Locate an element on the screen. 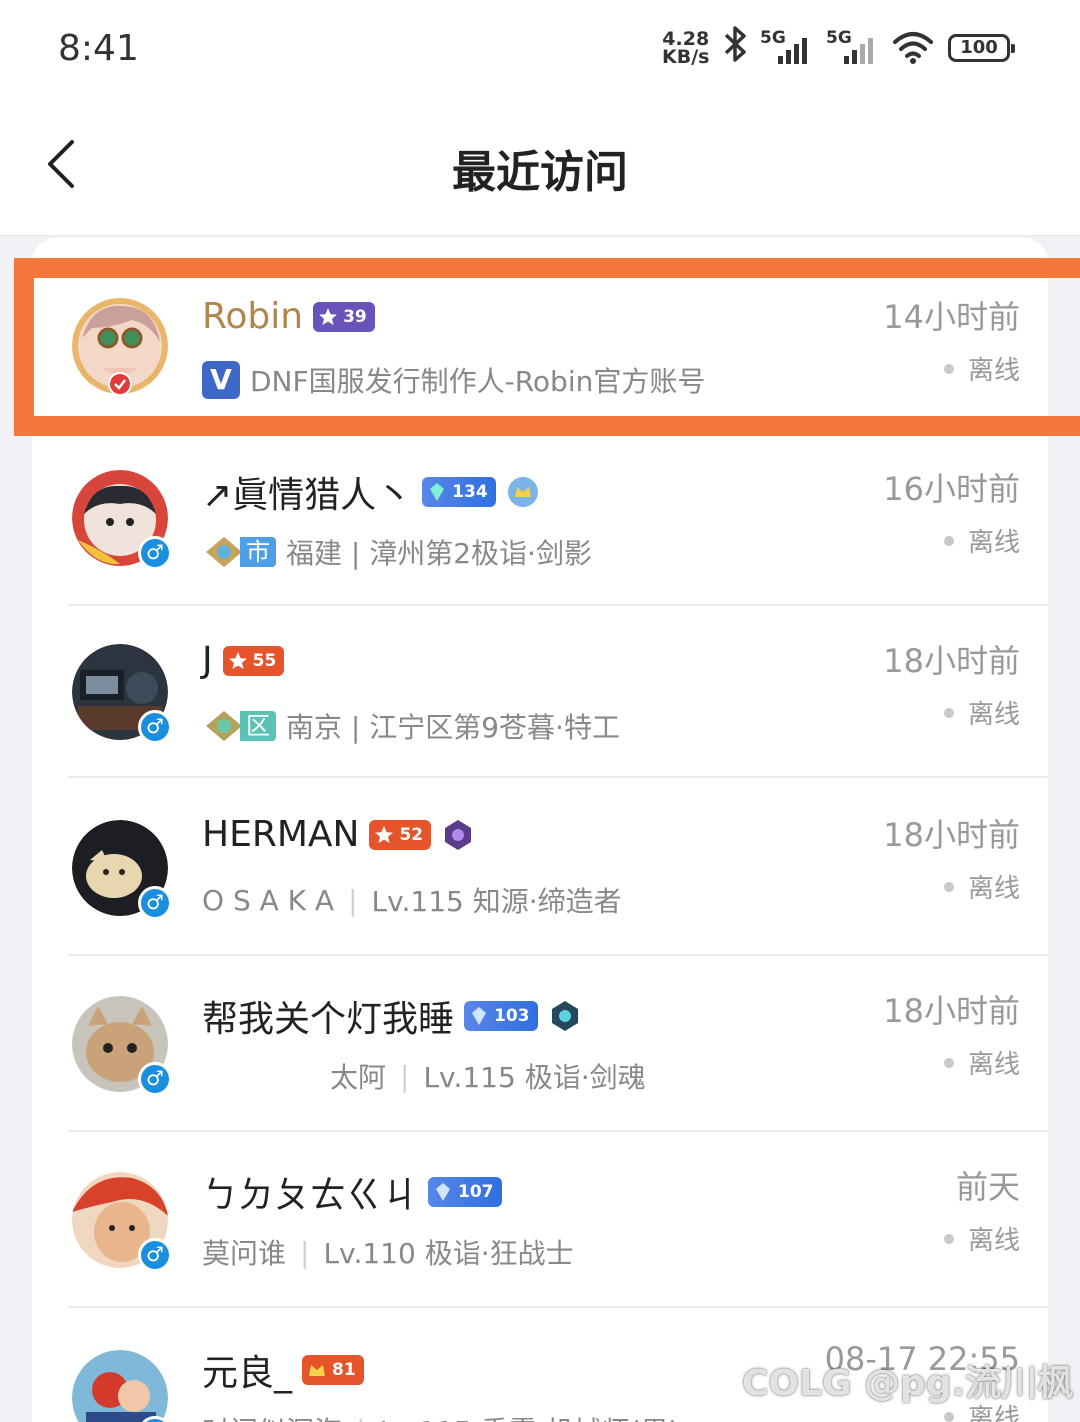  user-name: J is located at coordinates (207, 660).